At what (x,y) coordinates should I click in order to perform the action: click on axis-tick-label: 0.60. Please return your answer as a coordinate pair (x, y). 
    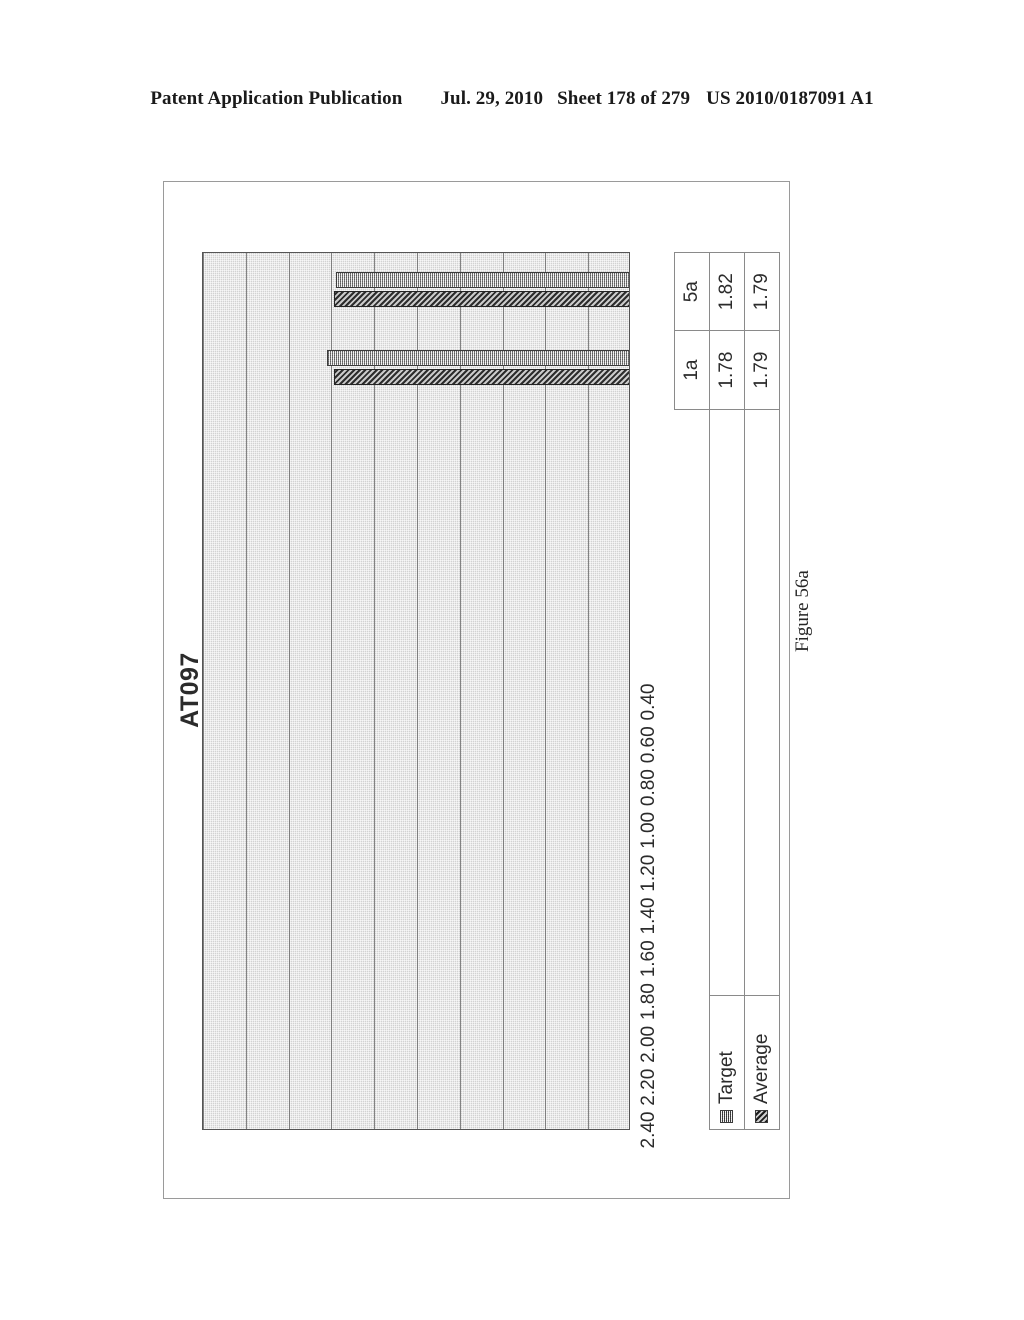
    Looking at the image, I should click on (648, 745).